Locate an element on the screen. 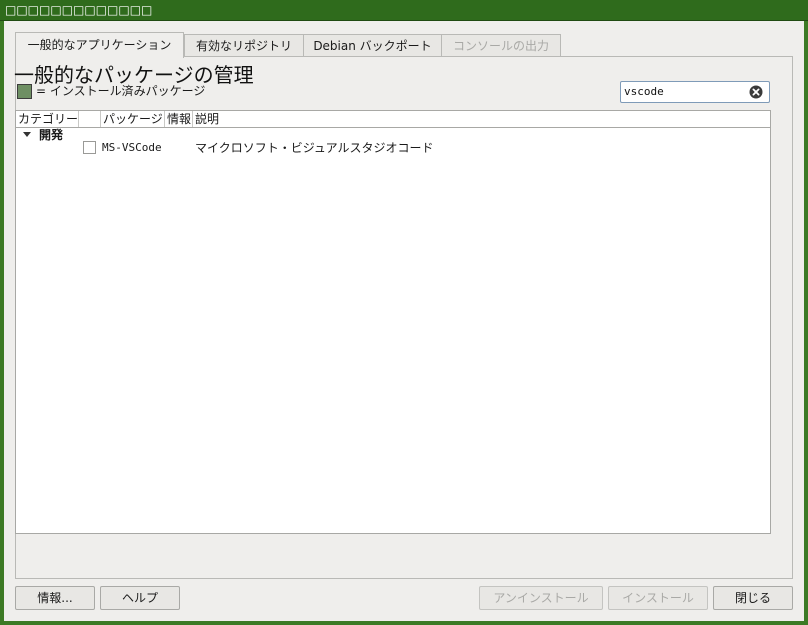 The image size is (808, 625). uninstall-button: アンインストール is located at coordinates (541, 598).